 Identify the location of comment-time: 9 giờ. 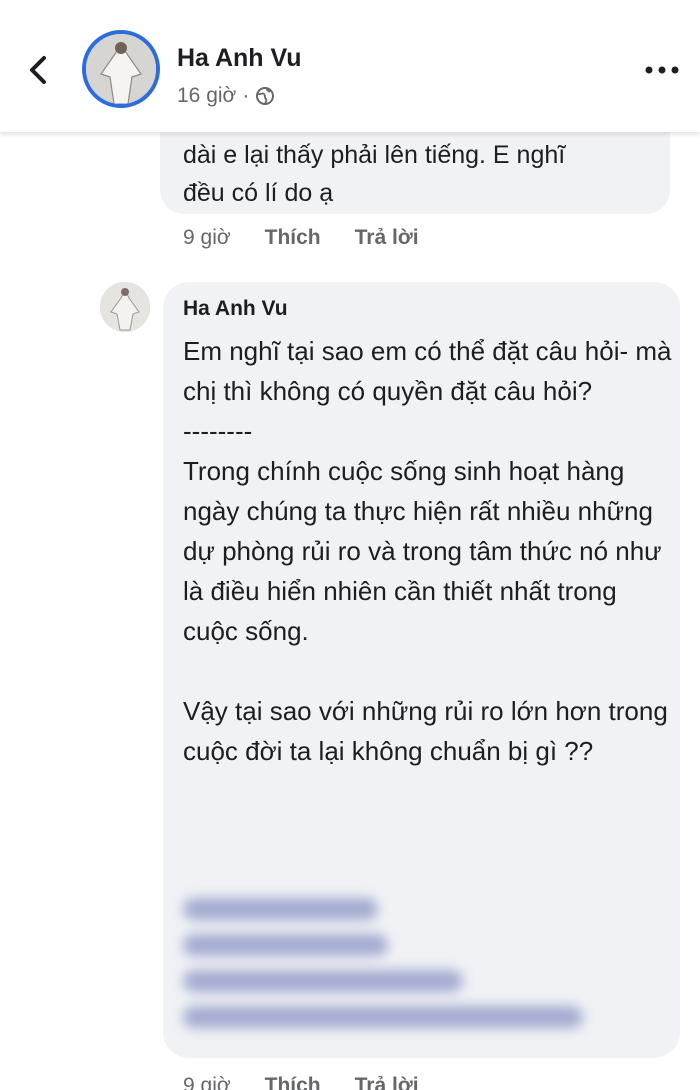
(207, 237).